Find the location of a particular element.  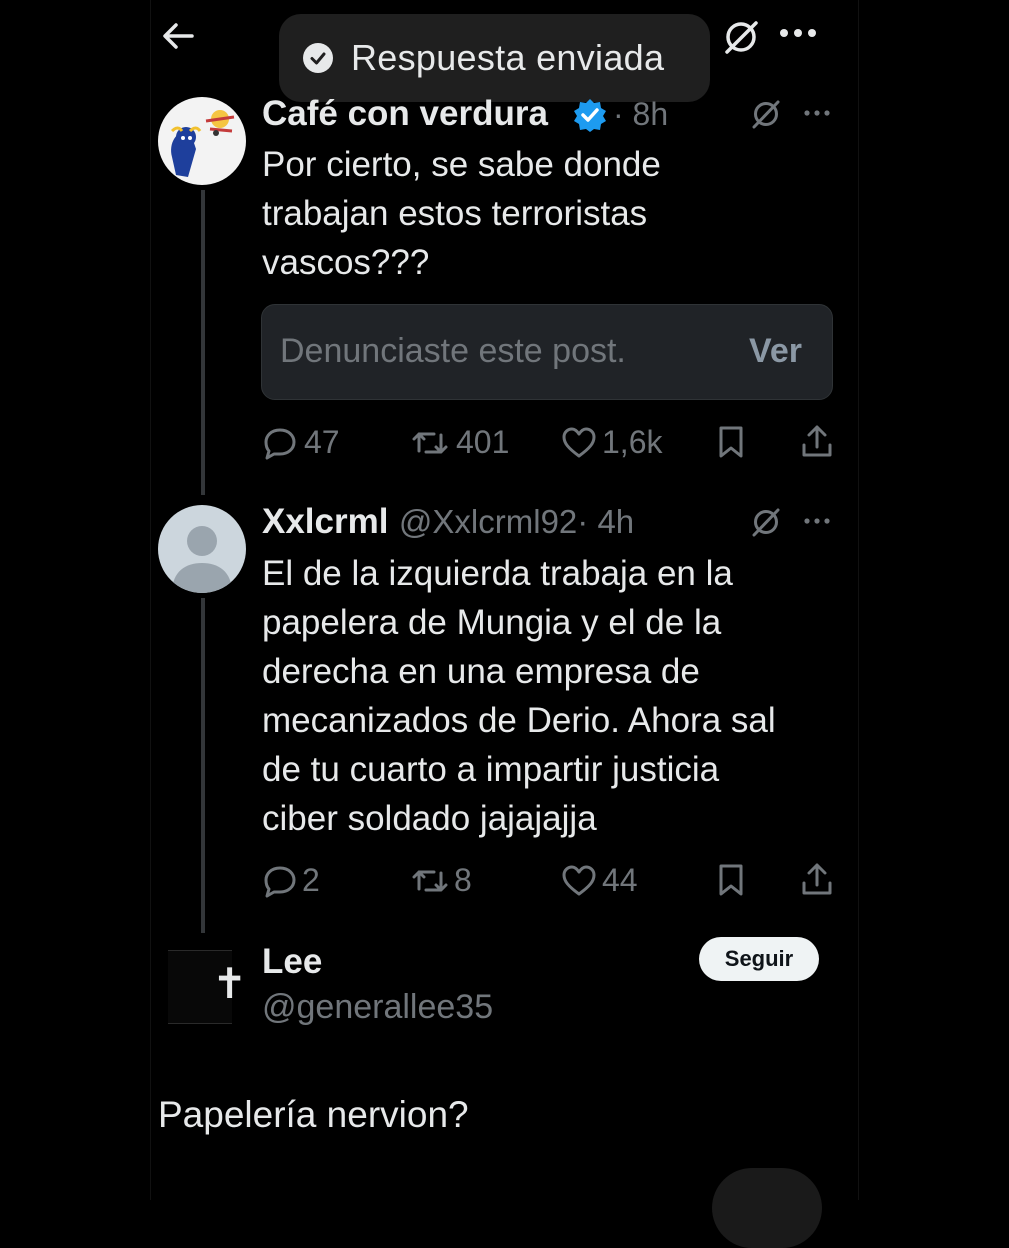

like-count: 44 is located at coordinates (620, 880).